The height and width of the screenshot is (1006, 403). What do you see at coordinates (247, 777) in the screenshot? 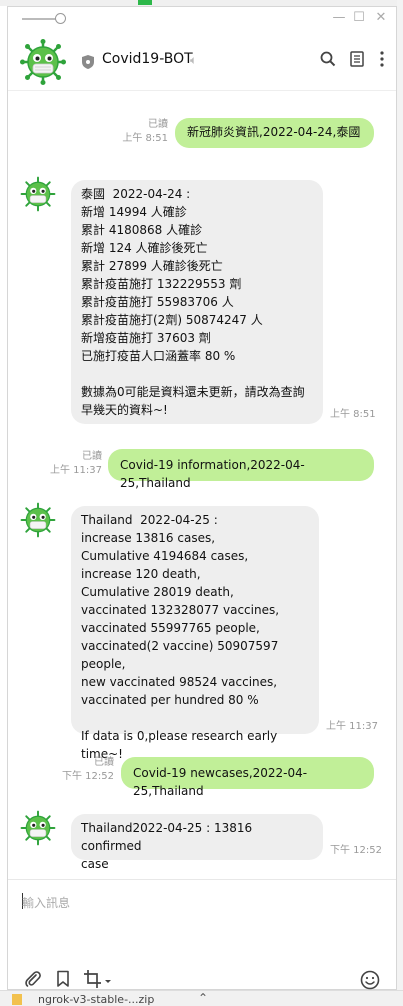
I see `outgoing-message-bubble: Covid-19 newcases,2022-04-25,Thailand` at bounding box center [247, 777].